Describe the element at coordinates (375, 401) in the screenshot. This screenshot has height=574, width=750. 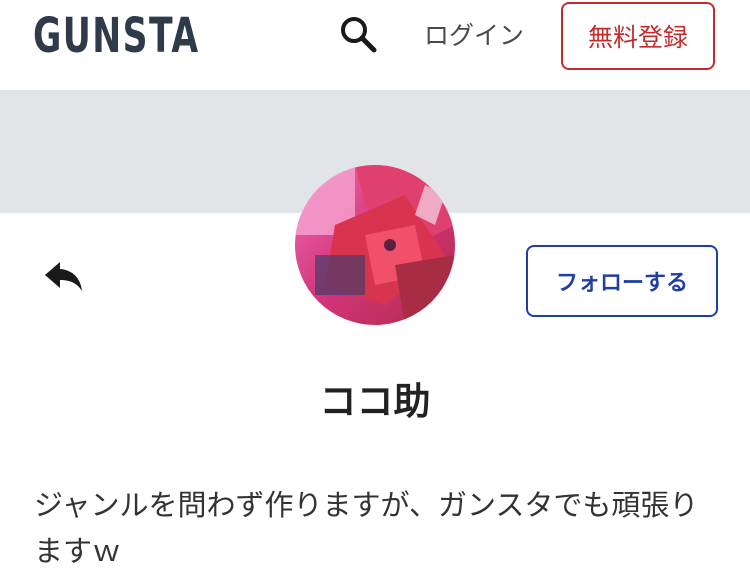
I see `username: ココ助` at that location.